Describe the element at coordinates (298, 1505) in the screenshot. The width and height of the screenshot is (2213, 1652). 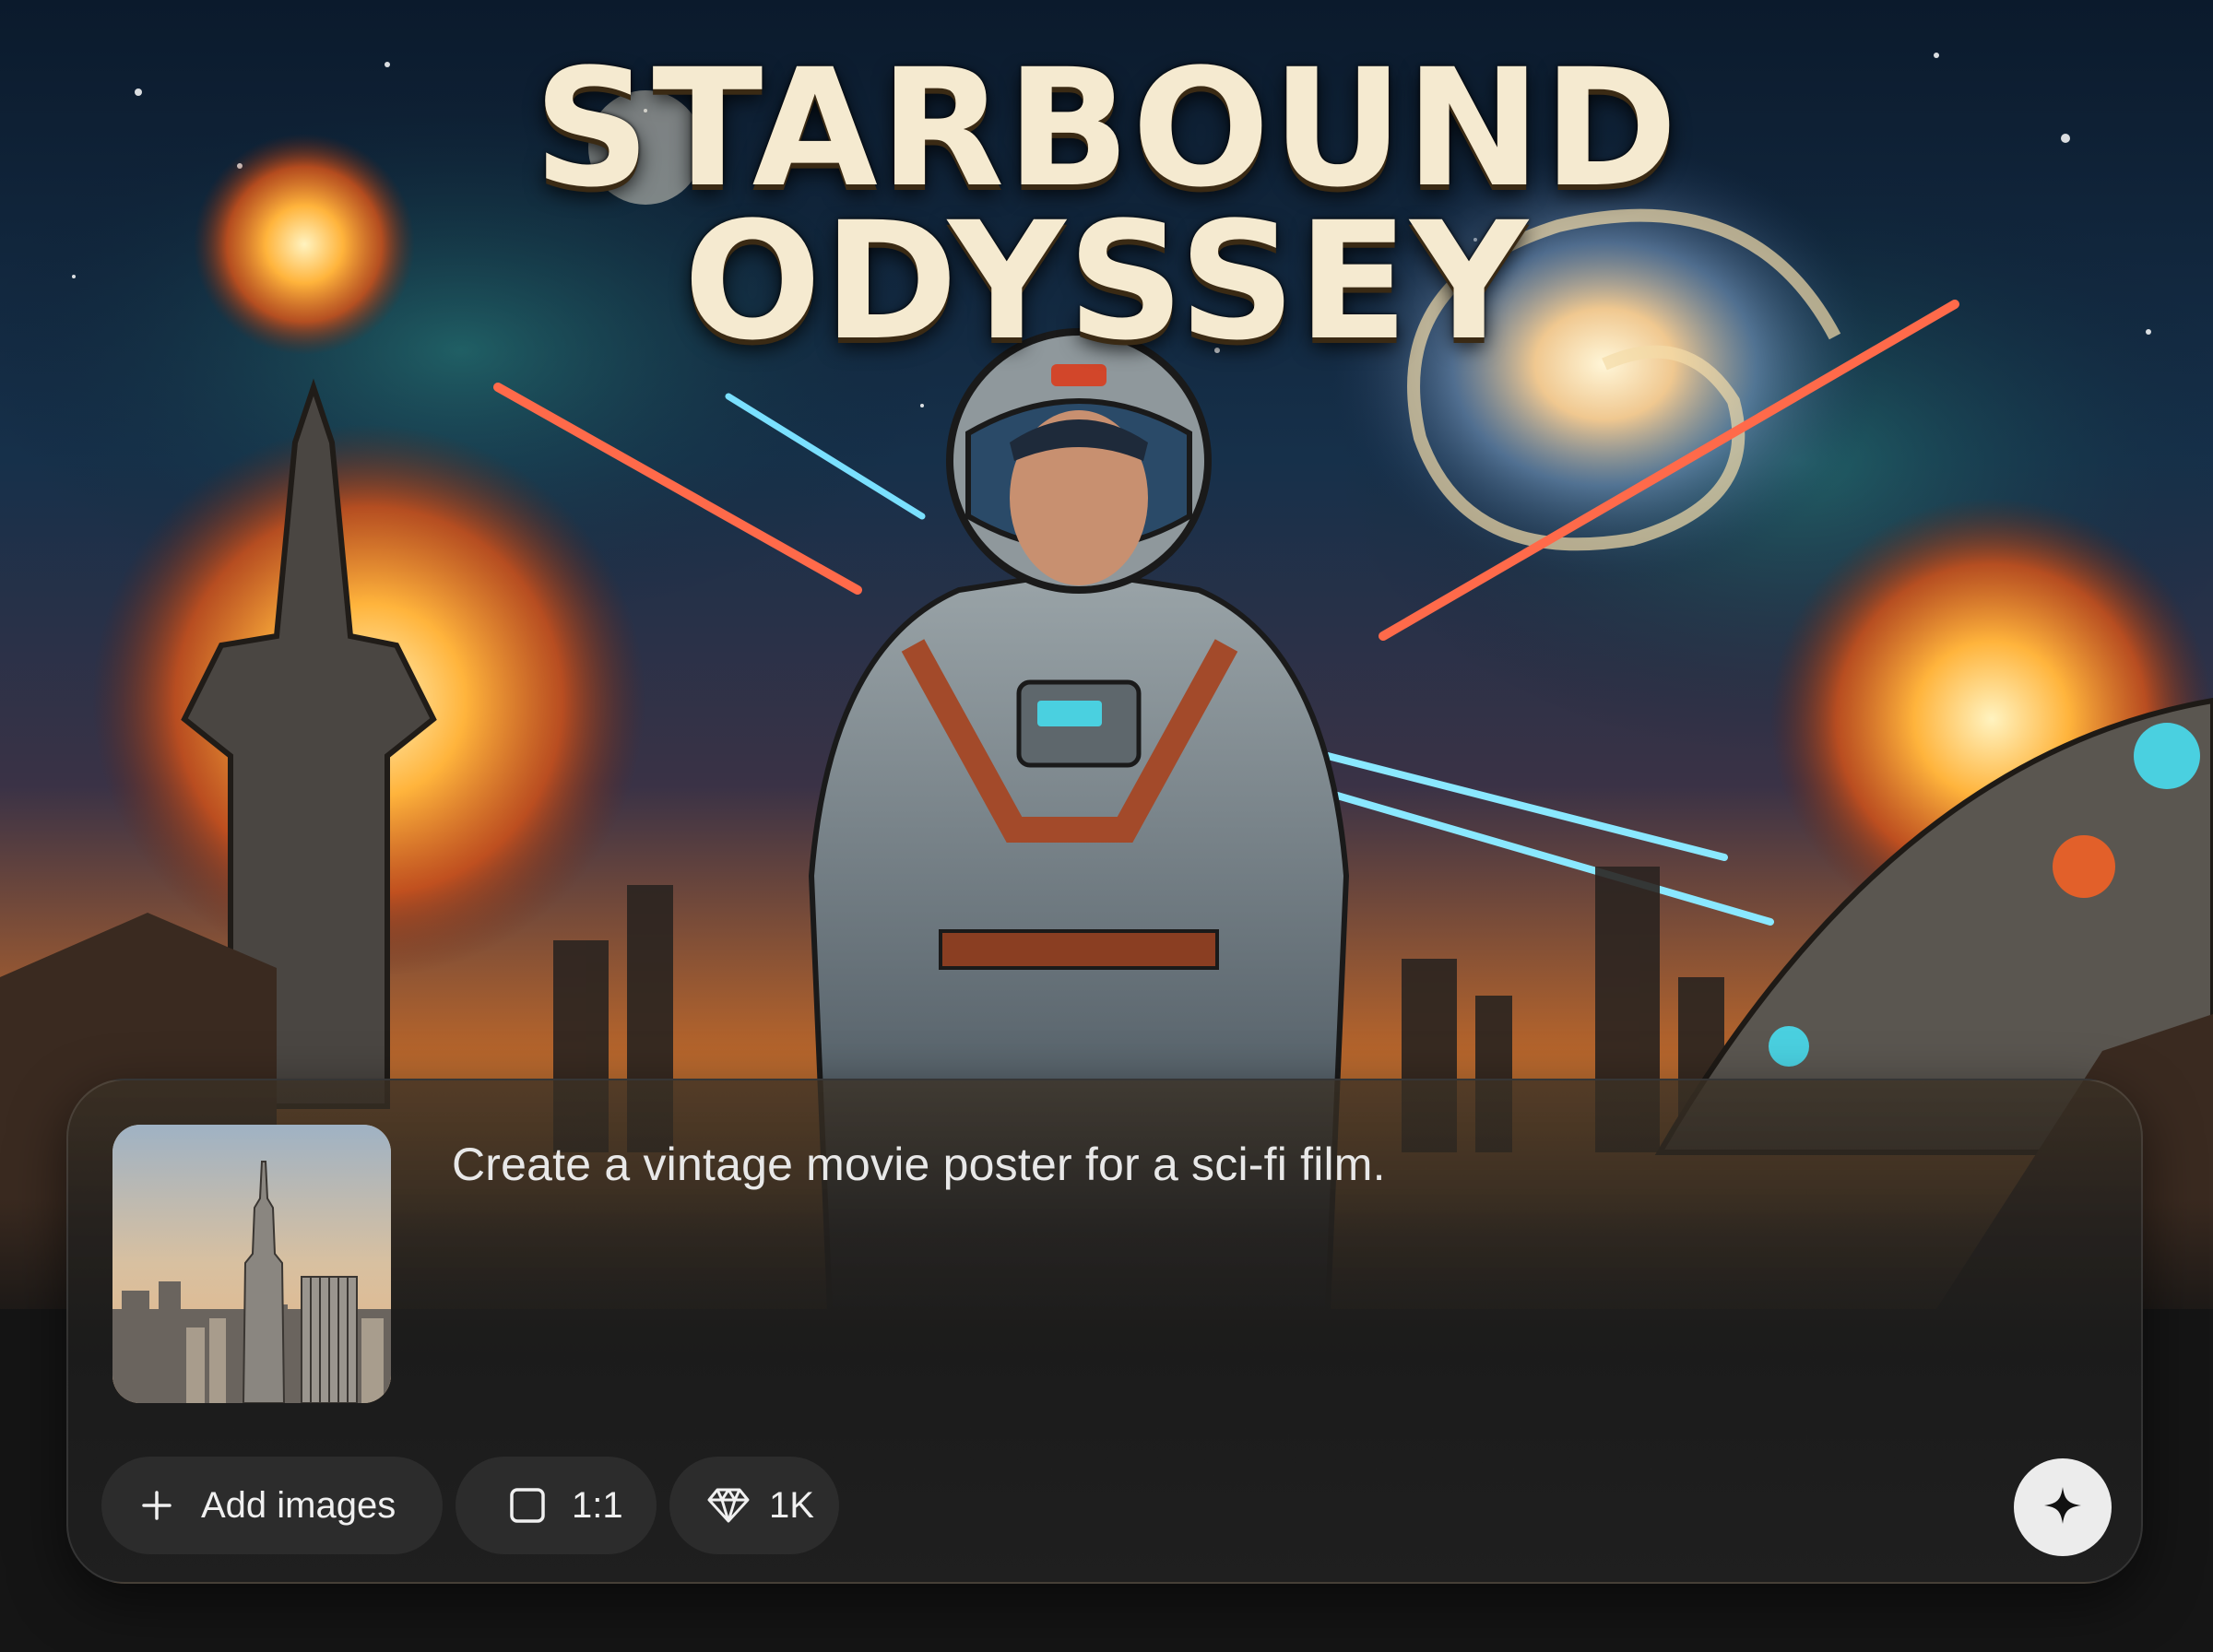
I see `add-images-label: Add images` at that location.